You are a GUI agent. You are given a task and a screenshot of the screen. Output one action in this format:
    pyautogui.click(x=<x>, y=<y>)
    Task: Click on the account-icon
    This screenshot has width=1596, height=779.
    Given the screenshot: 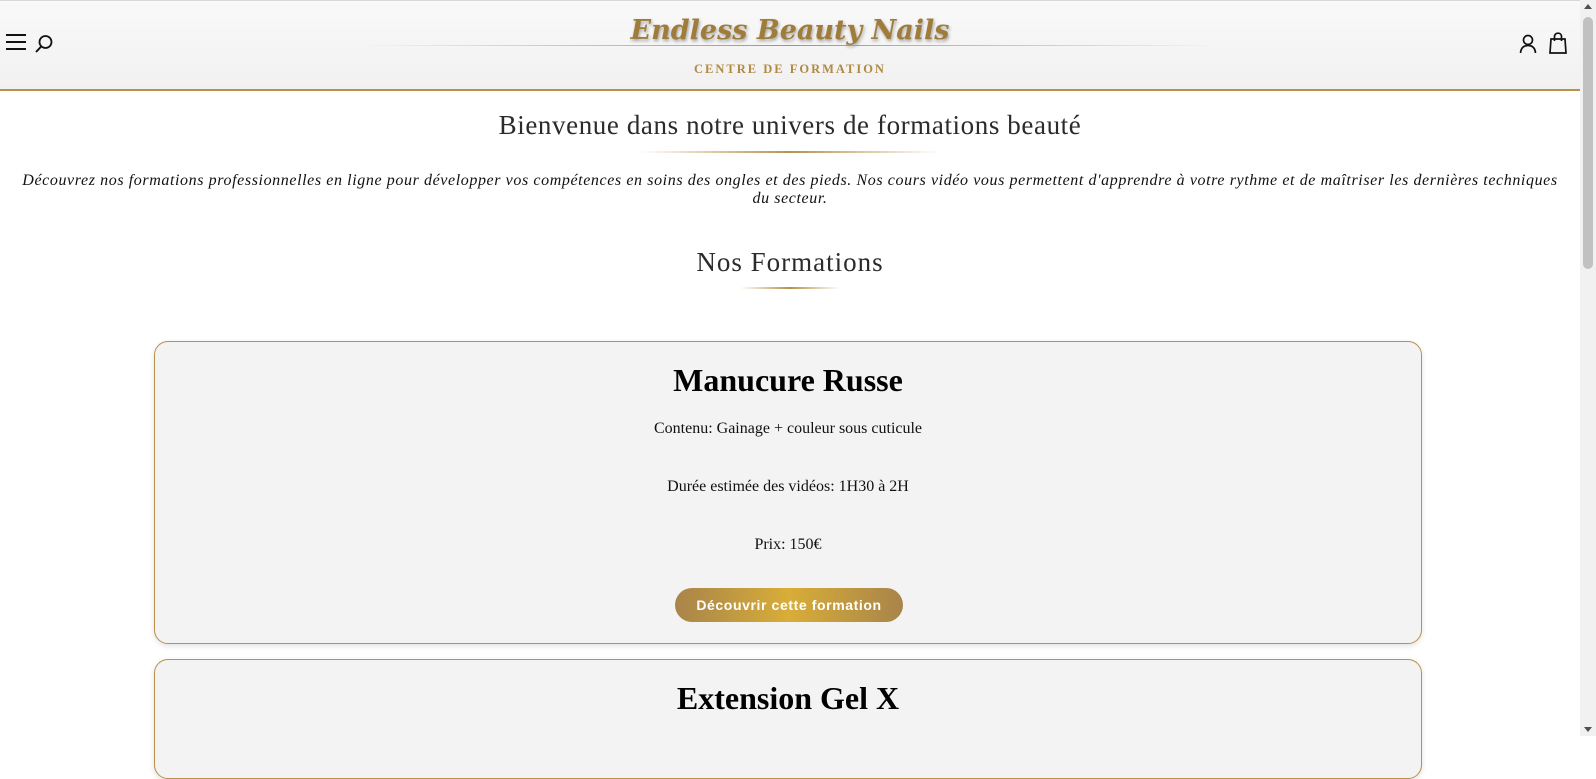 What is the action you would take?
    pyautogui.click(x=1528, y=44)
    